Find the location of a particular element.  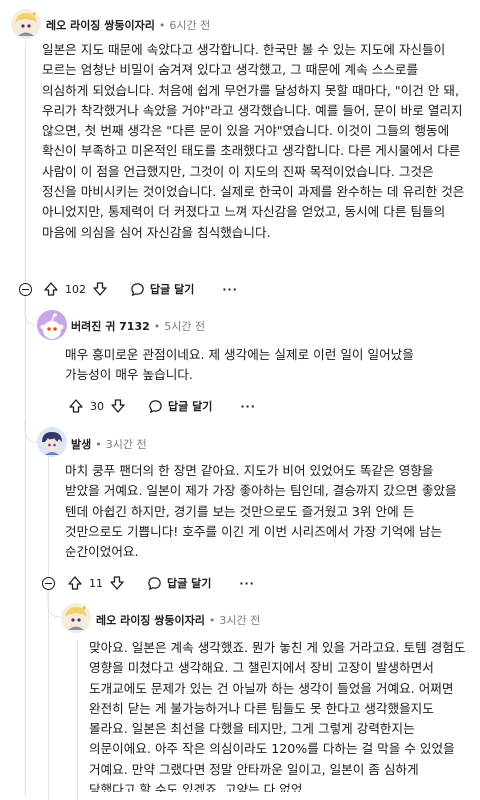

timestamp: 5시간 전 is located at coordinates (184, 326).